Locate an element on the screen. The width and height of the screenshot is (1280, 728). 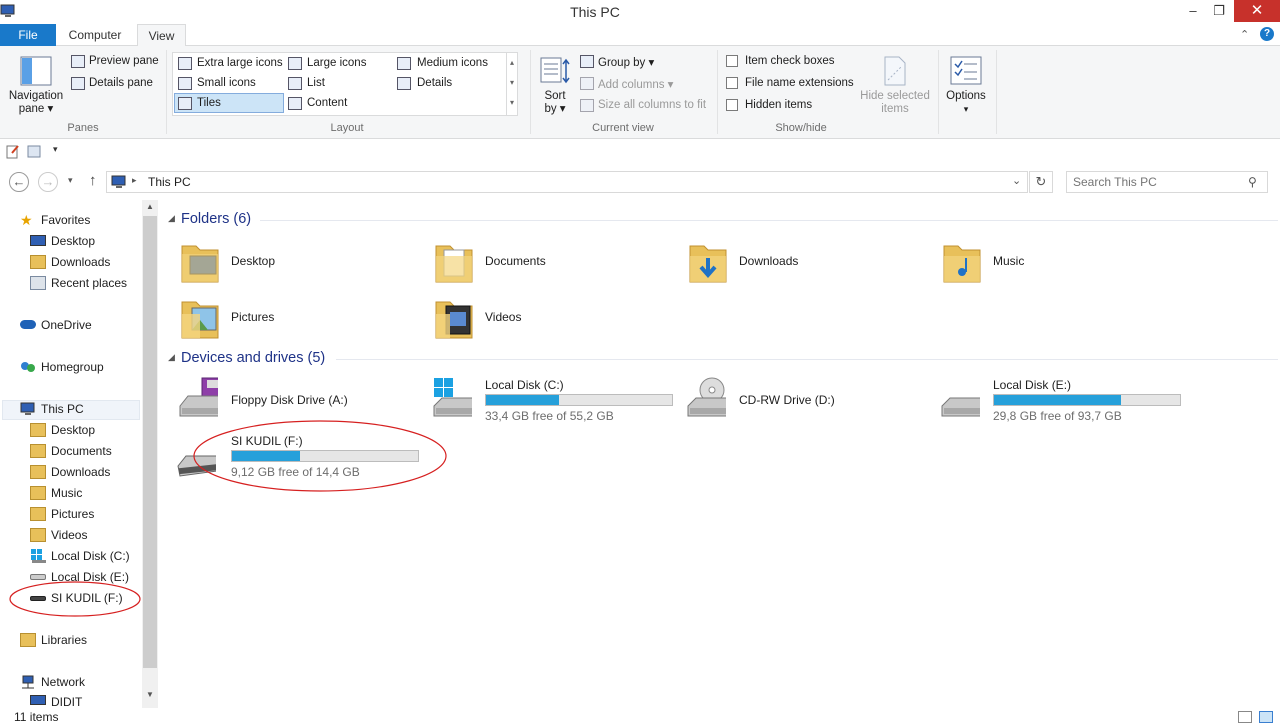
large-icons-option: Large icons is located at coordinates (336, 63).